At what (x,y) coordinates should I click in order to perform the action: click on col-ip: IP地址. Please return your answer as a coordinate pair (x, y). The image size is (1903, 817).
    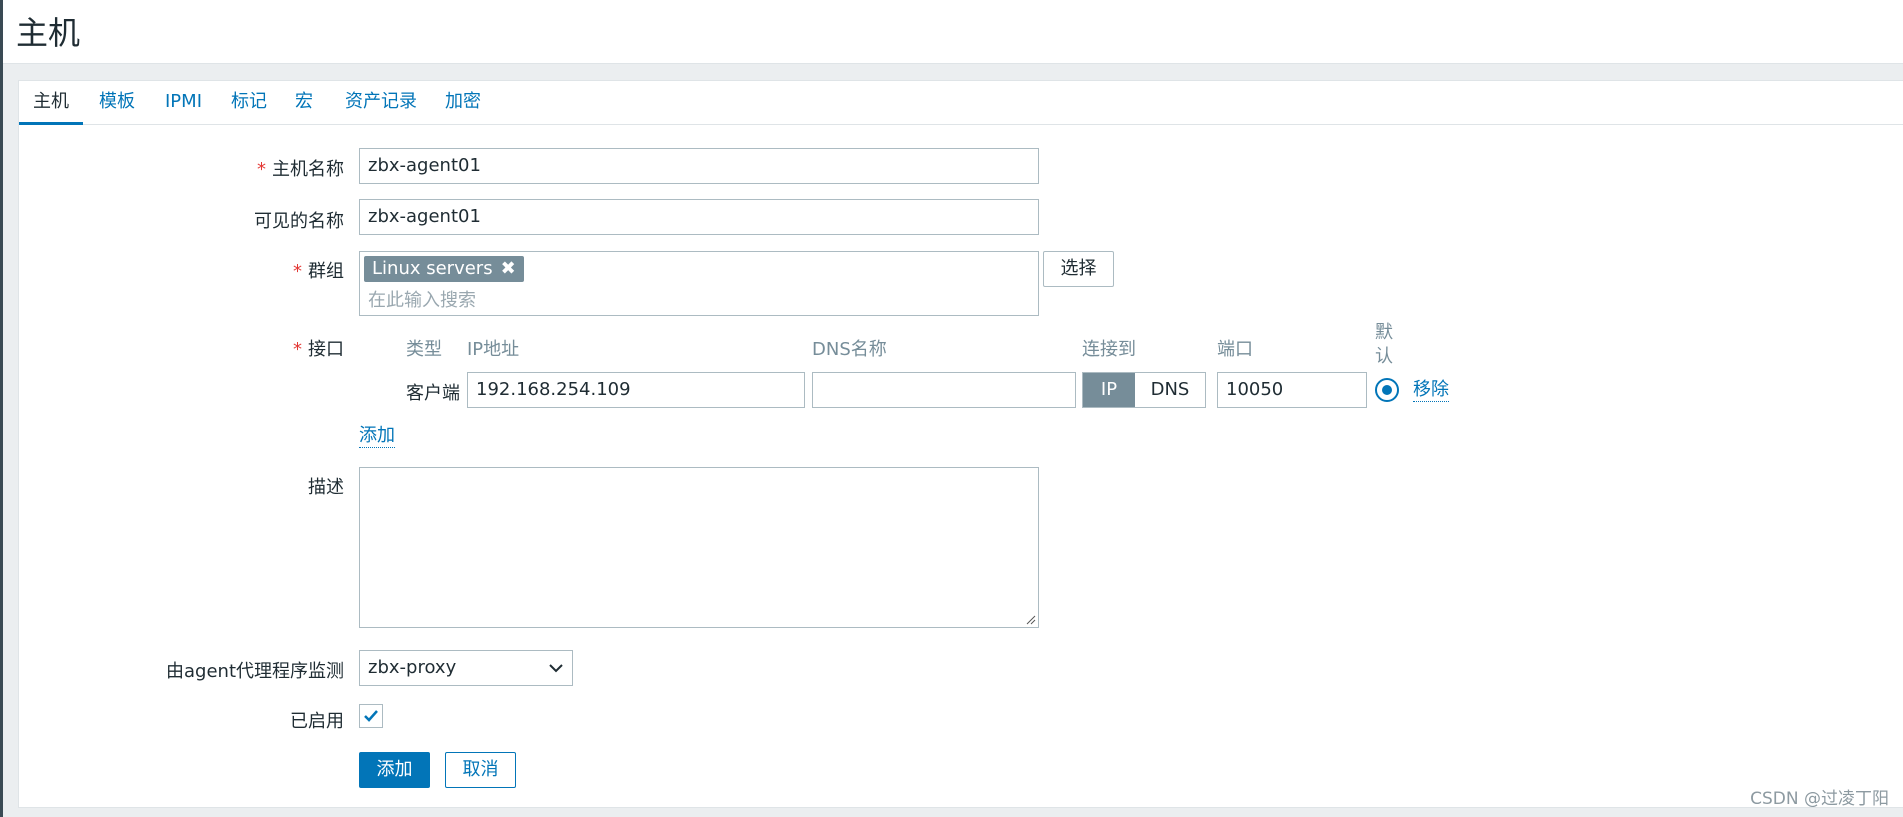
    Looking at the image, I should click on (493, 349).